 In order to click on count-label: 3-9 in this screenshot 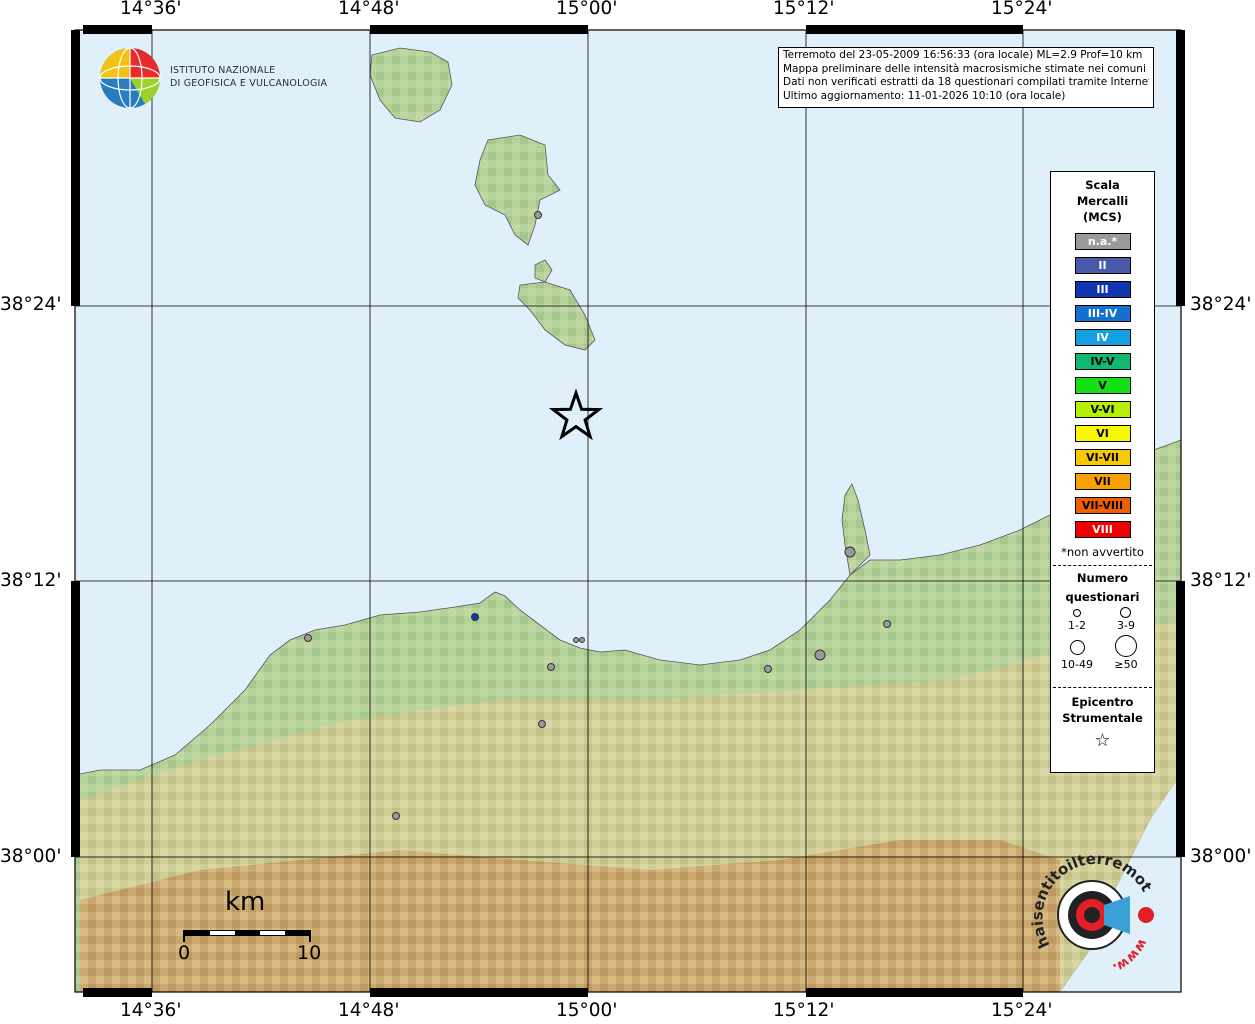, I will do `click(1126, 625)`.